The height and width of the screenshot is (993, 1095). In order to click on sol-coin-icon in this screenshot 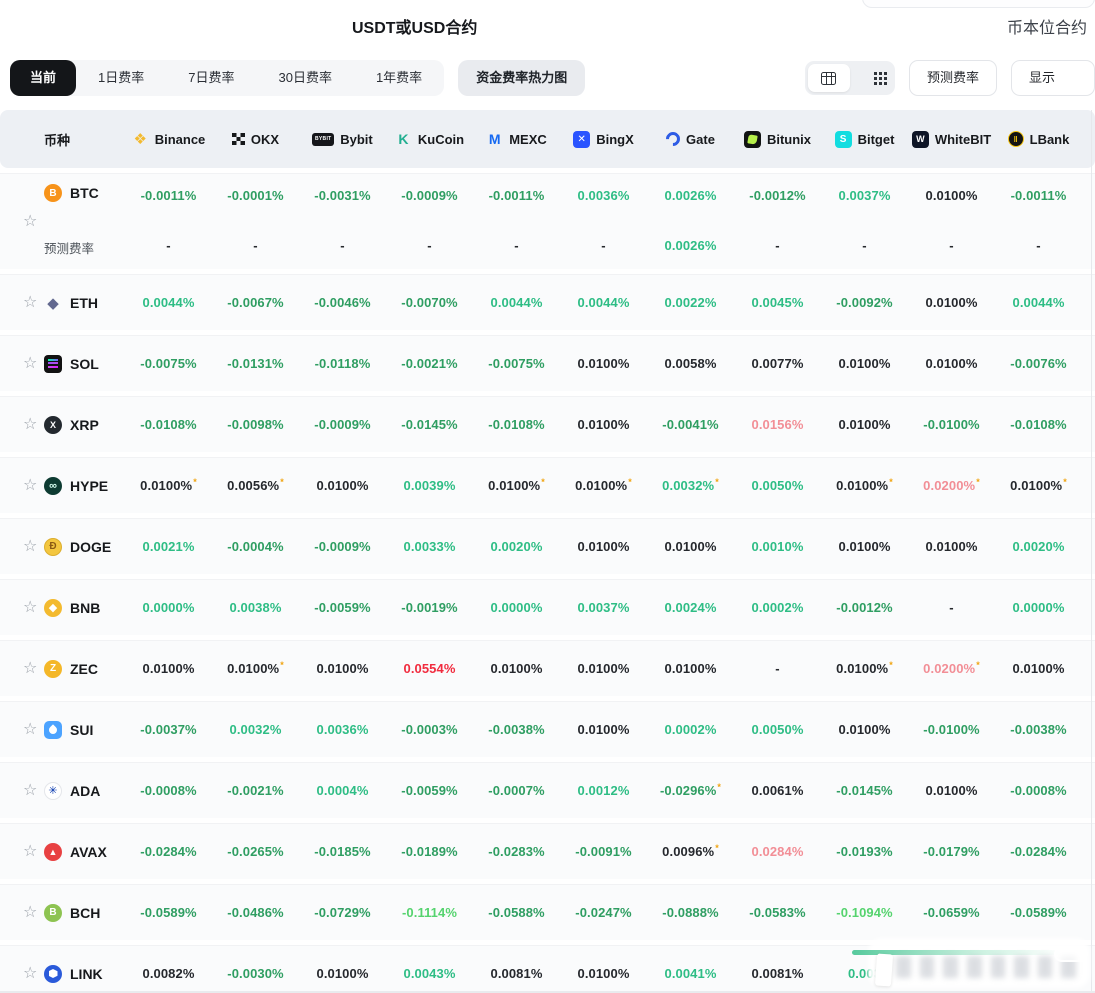, I will do `click(53, 363)`.